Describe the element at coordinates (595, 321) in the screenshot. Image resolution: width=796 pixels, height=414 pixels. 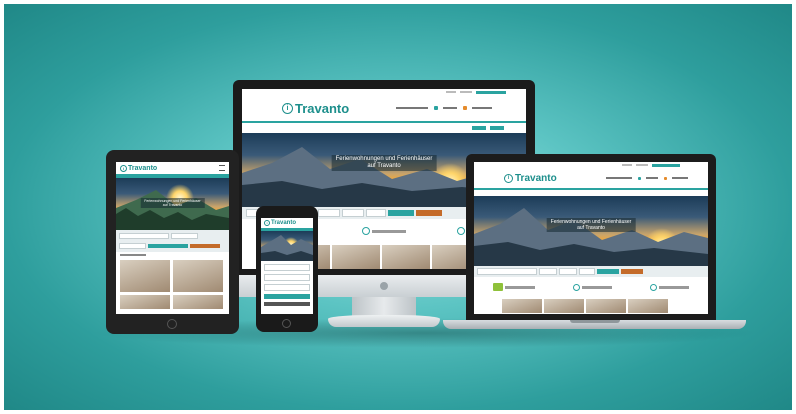
I see `laptop-notch` at that location.